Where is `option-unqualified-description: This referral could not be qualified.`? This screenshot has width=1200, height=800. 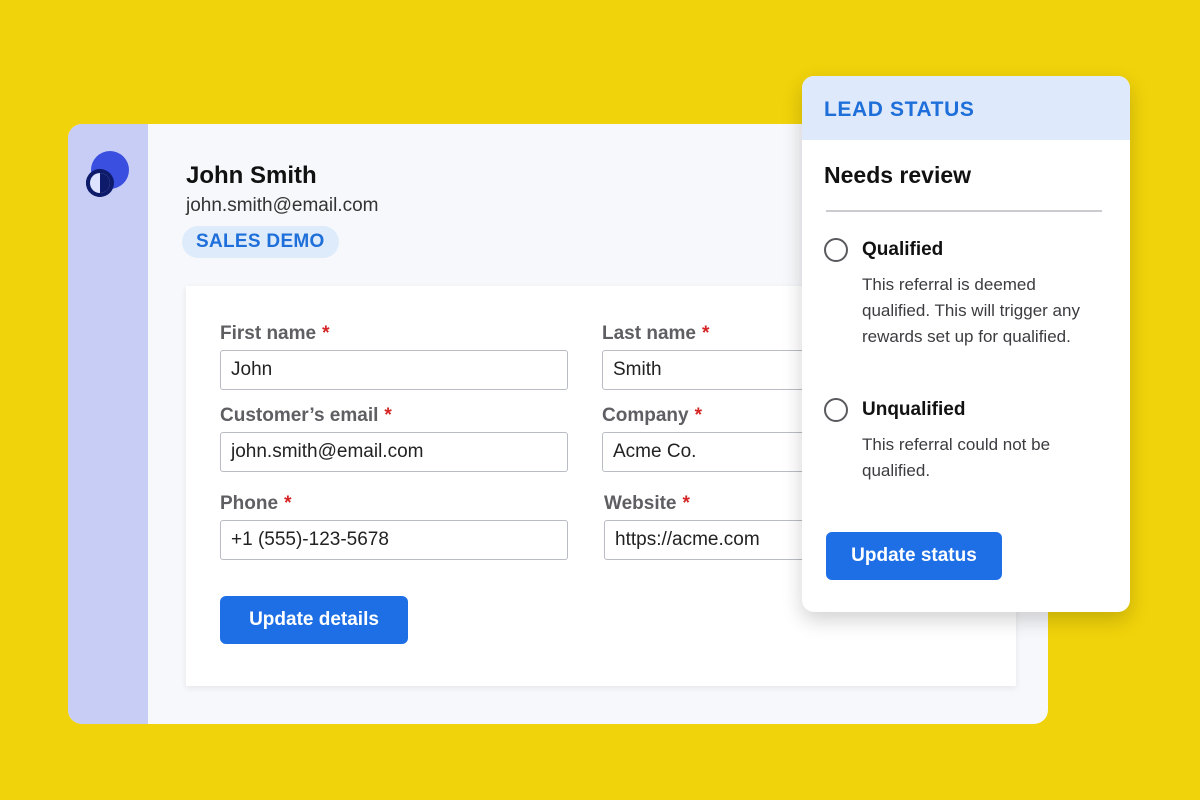 option-unqualified-description: This referral could not be qualified. is located at coordinates (956, 457).